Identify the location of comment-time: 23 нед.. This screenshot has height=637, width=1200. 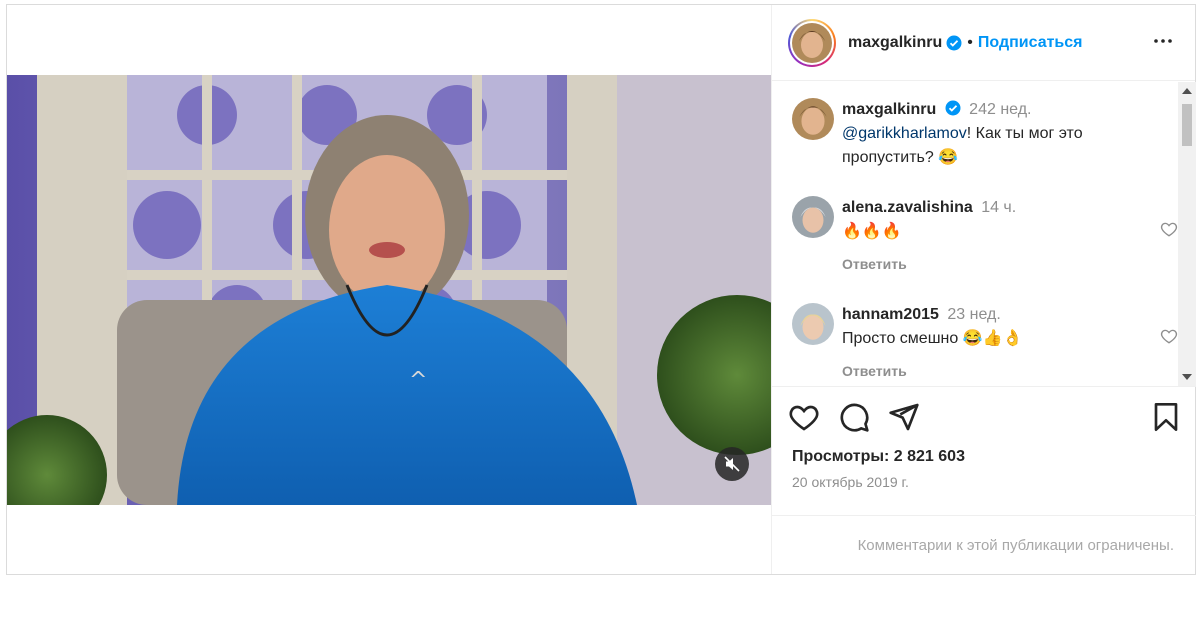
(973, 314).